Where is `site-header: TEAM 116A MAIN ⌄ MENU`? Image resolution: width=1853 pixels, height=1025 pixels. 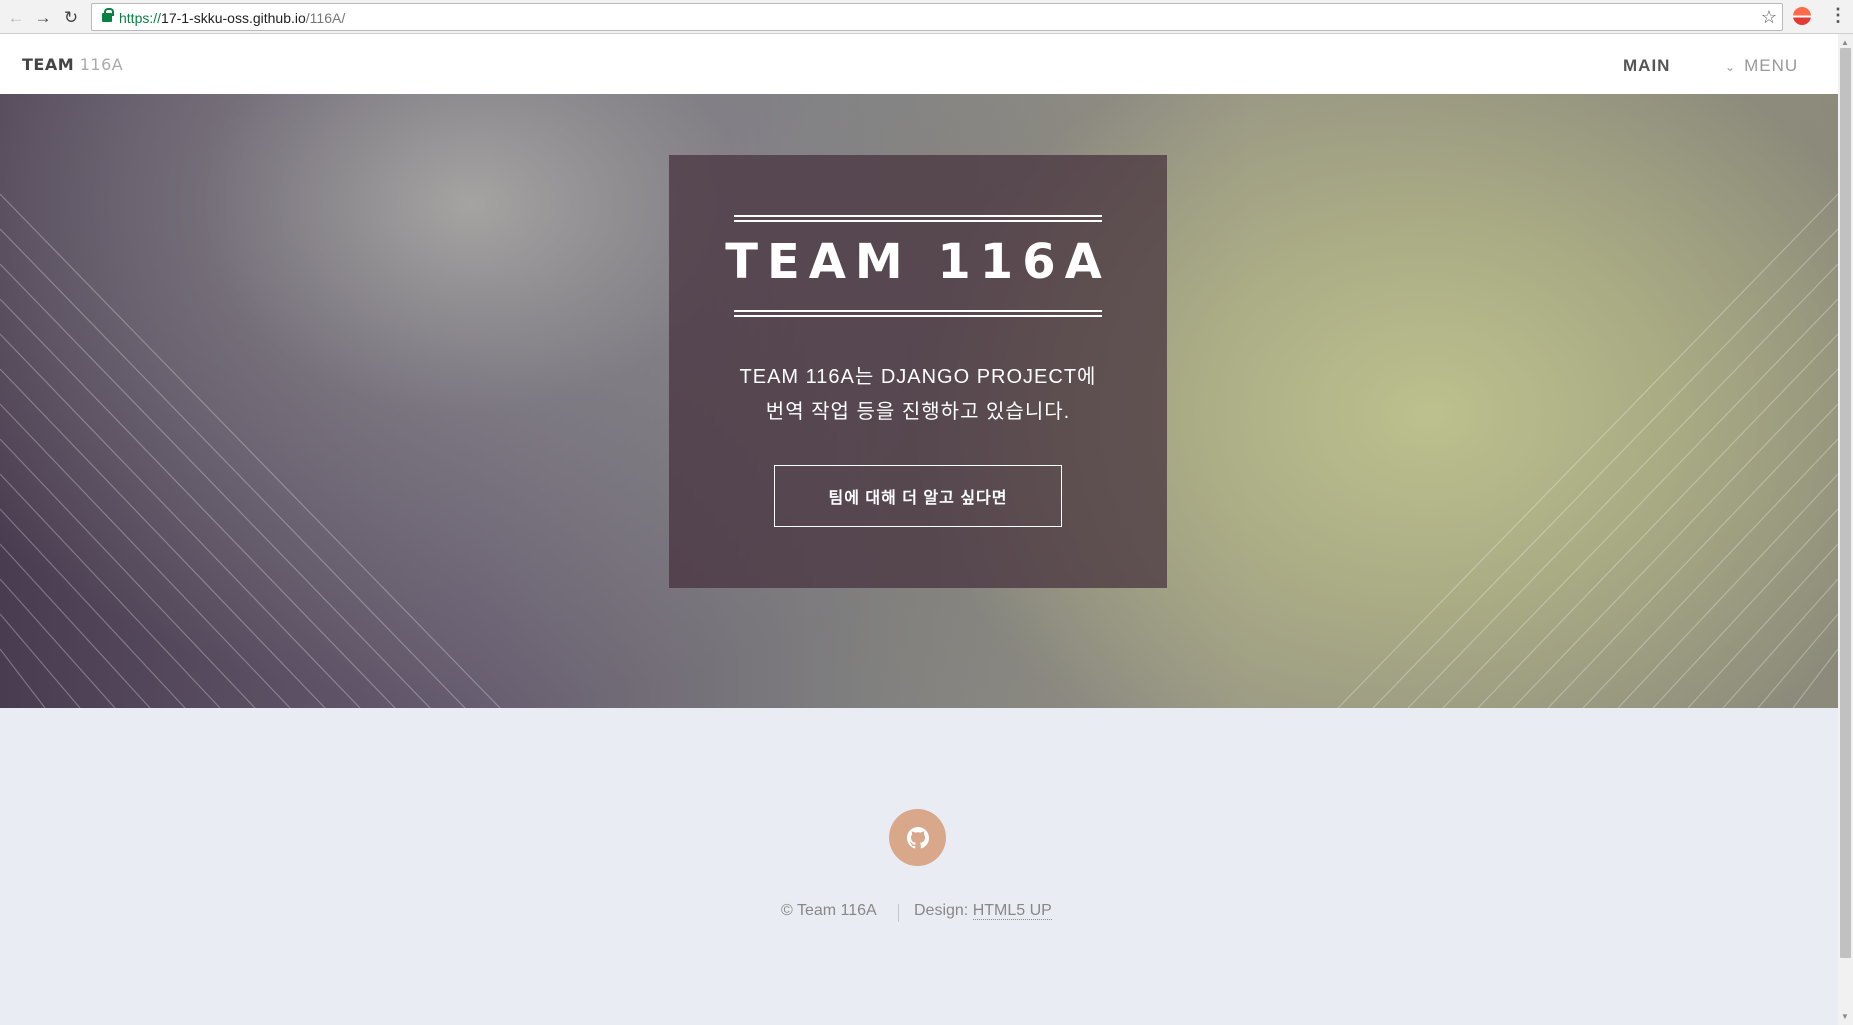
site-header: TEAM 116A MAIN ⌄ MENU is located at coordinates (919, 64).